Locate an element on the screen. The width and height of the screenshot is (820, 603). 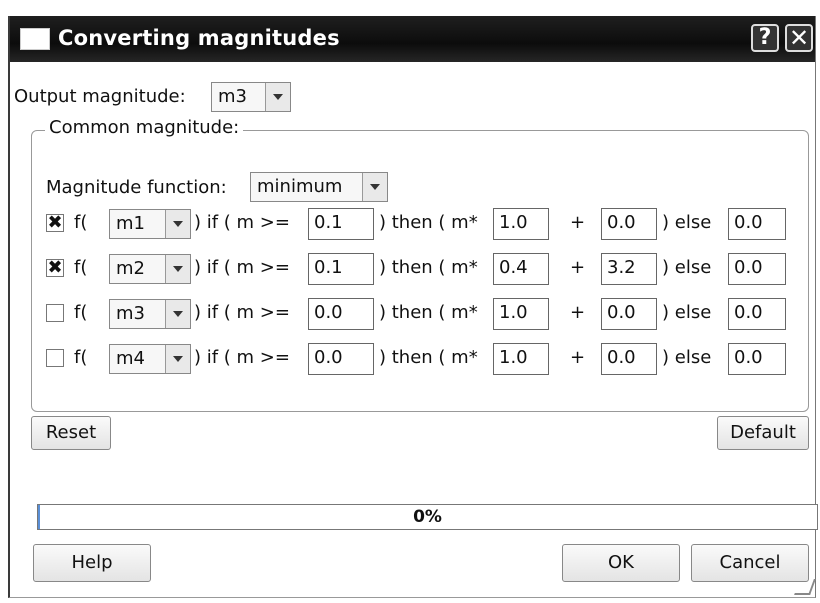
close-button: ✕ is located at coordinates (799, 38).